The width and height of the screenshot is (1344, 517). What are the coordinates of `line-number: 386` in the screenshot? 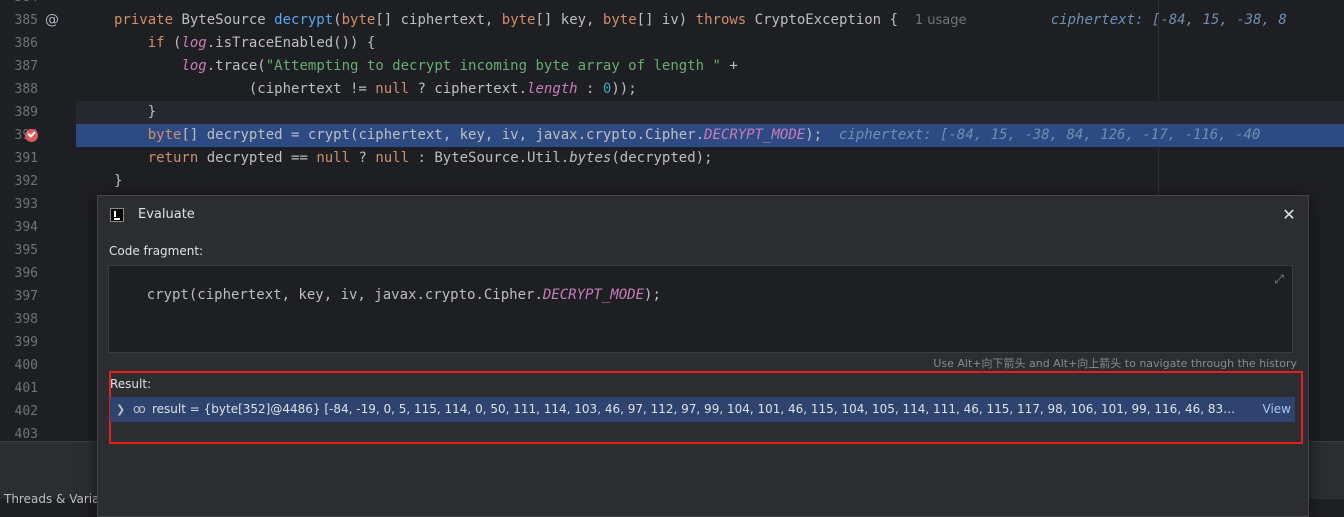 It's located at (26, 43).